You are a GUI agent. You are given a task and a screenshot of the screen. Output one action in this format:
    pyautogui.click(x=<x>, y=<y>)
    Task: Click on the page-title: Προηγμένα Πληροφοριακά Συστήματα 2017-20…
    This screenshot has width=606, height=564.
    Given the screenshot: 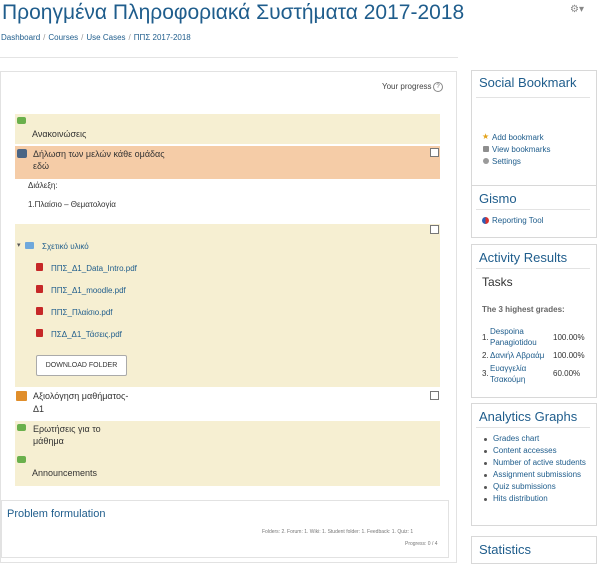 What is the action you would take?
    pyautogui.click(x=233, y=12)
    